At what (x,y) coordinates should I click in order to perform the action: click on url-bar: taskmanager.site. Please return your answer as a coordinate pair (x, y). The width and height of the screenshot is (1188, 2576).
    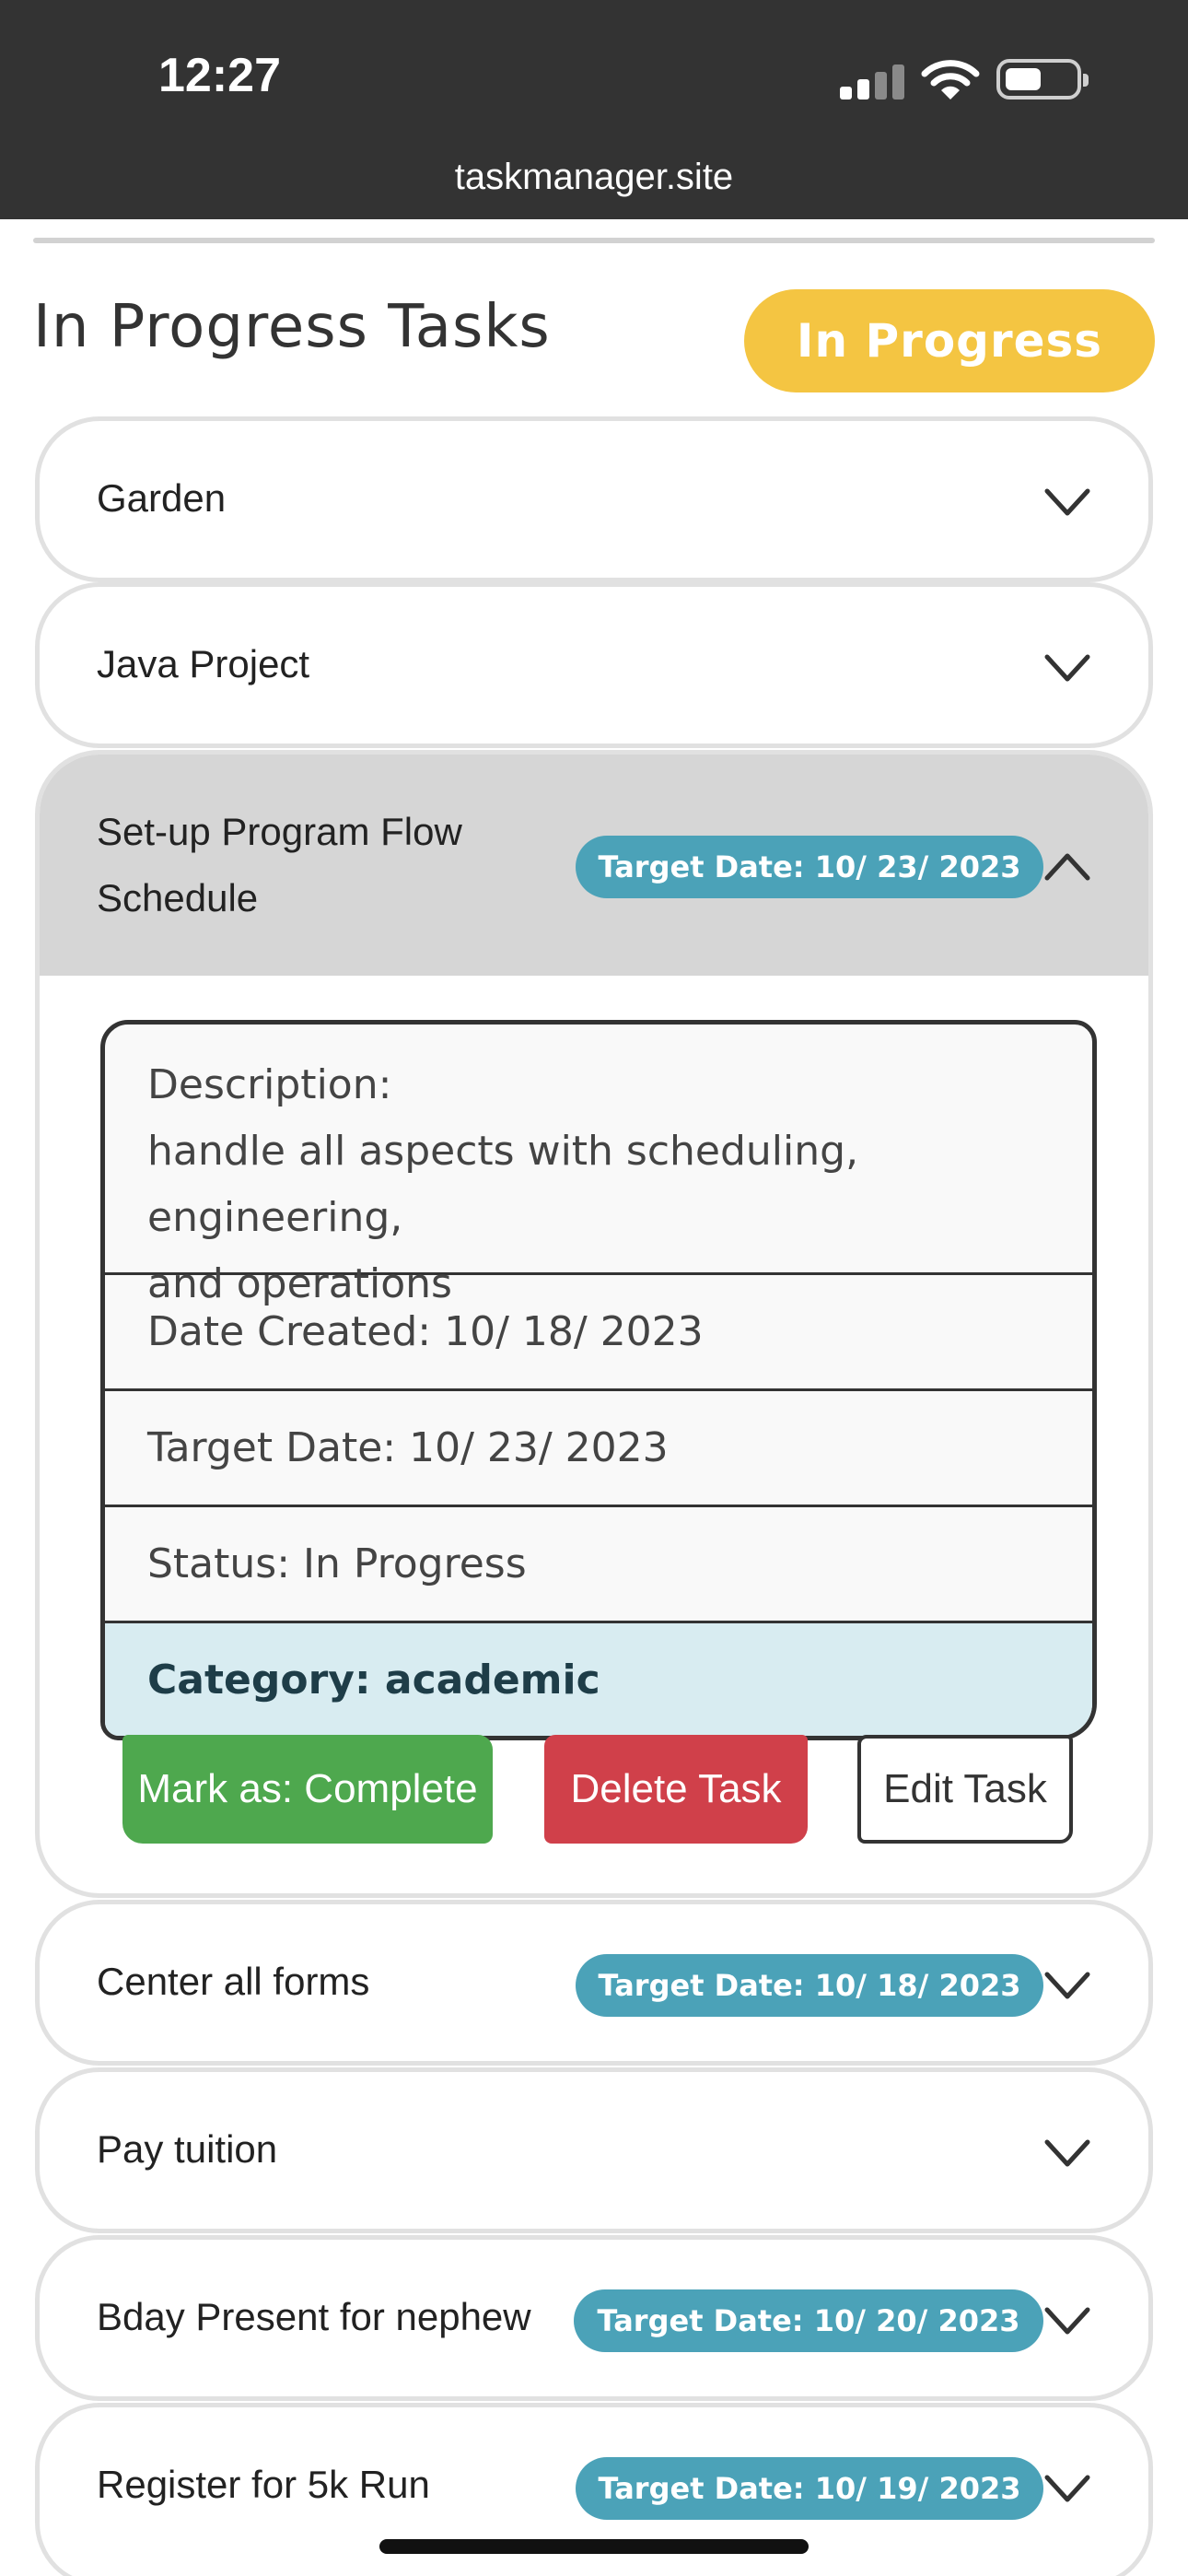
    Looking at the image, I should click on (594, 177).